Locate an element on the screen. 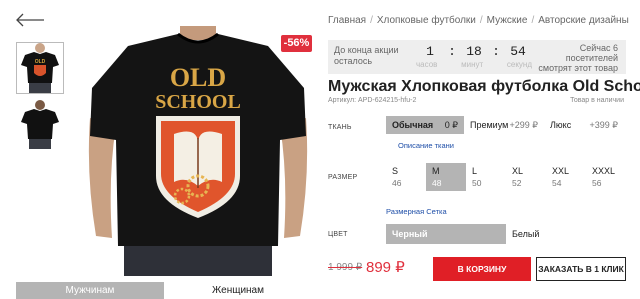 This screenshot has width=640, height=299. fabric-option-price: 0 ₽ is located at coordinates (451, 124).